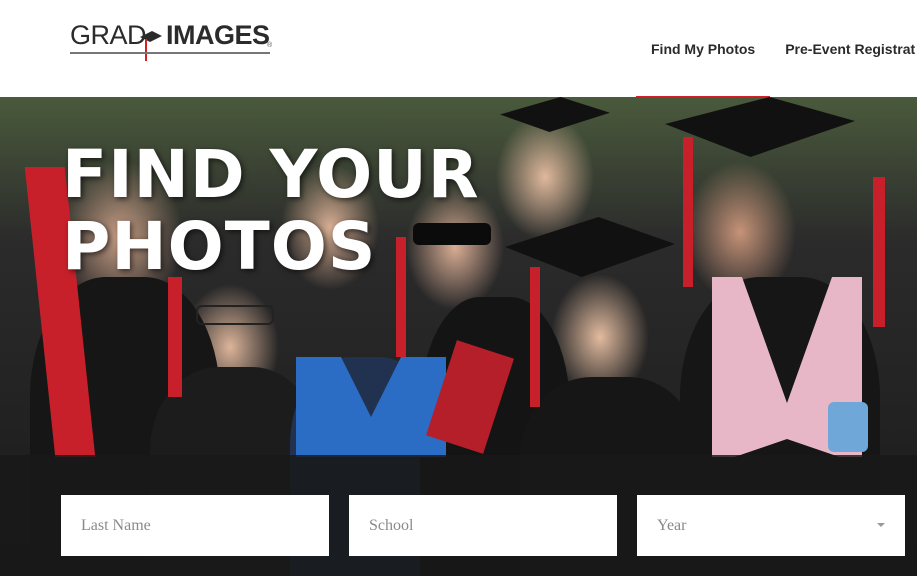 The image size is (917, 576). What do you see at coordinates (170, 53) in the screenshot?
I see `logo-underline` at bounding box center [170, 53].